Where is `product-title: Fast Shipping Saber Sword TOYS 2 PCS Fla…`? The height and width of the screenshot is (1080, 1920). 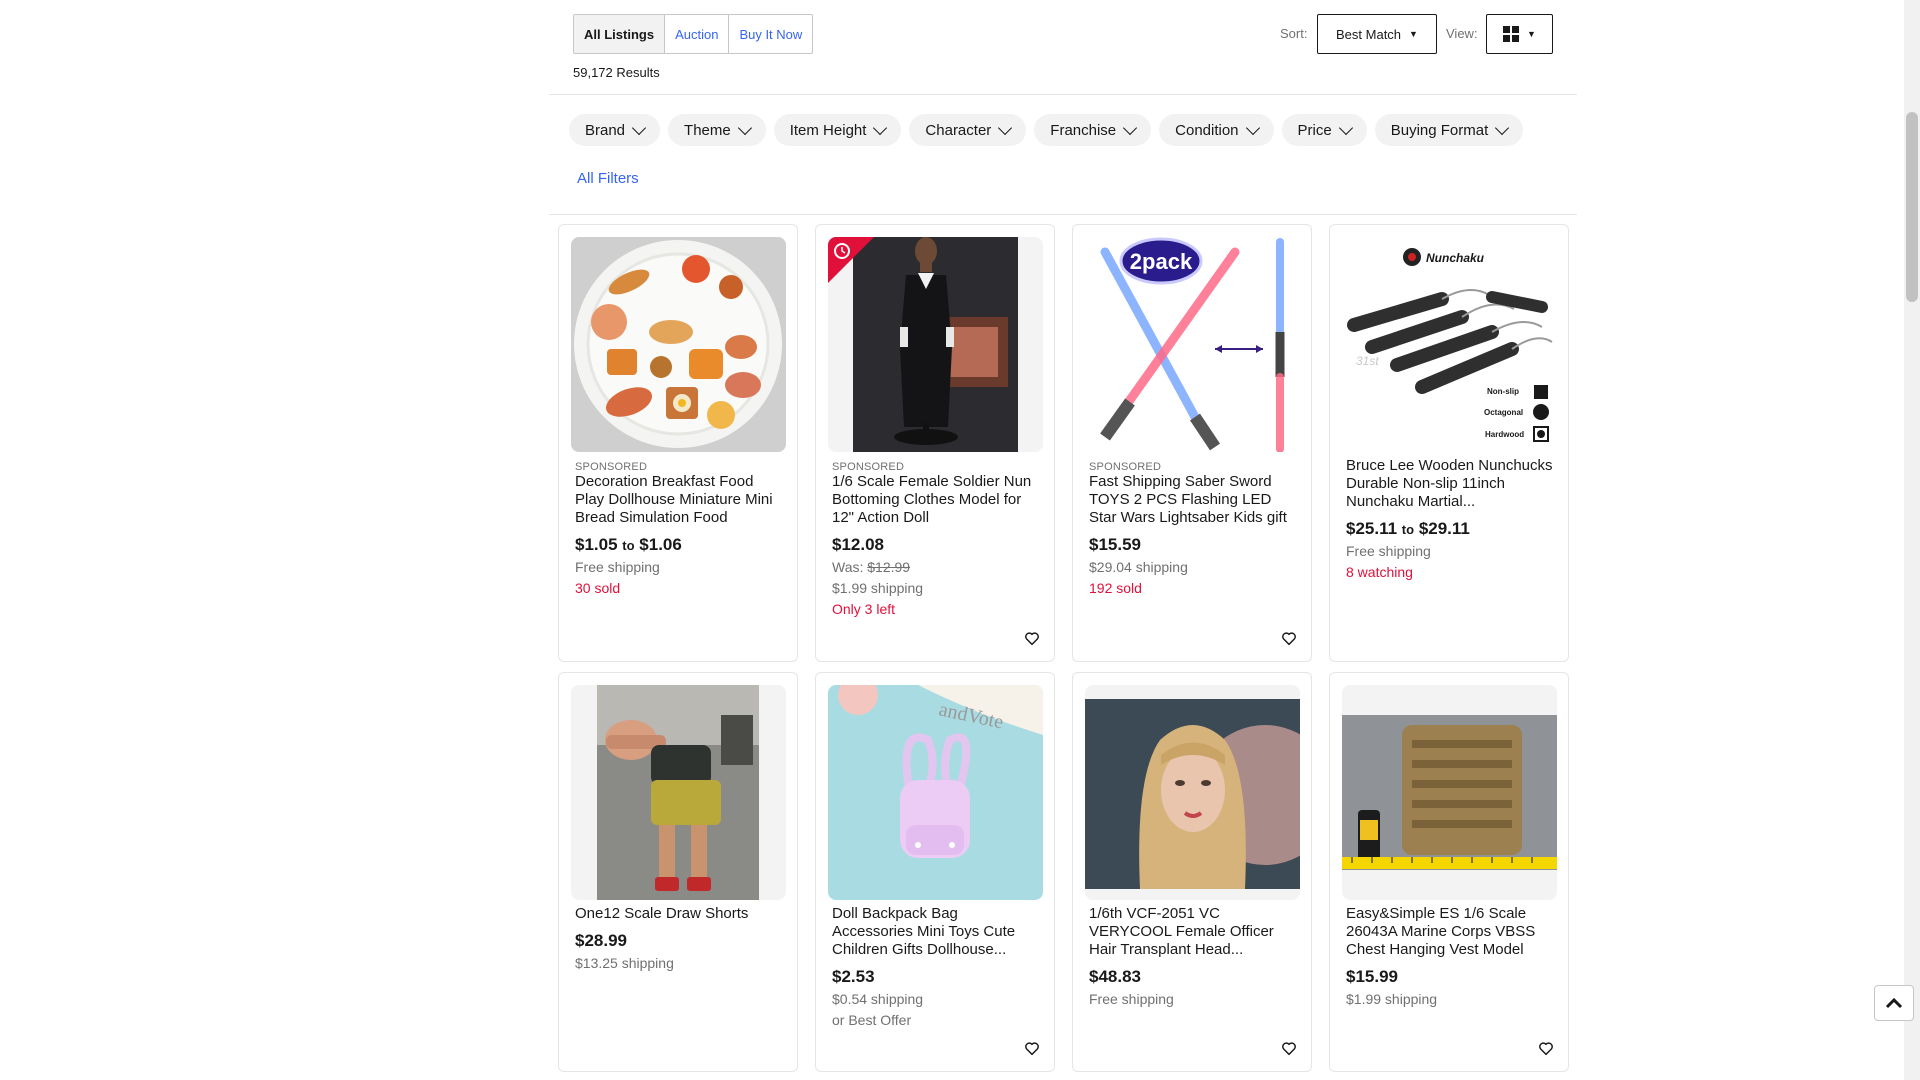 product-title: Fast Shipping Saber Sword TOYS 2 PCS Fla… is located at coordinates (1194, 500).